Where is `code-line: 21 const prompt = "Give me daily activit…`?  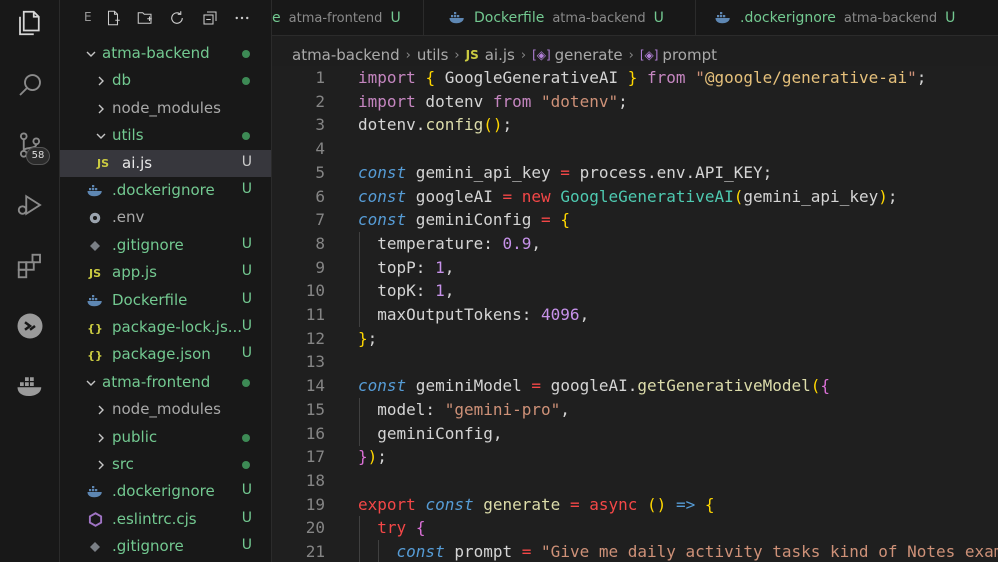 code-line: 21 const prompt = "Give me daily activit… is located at coordinates (635, 551).